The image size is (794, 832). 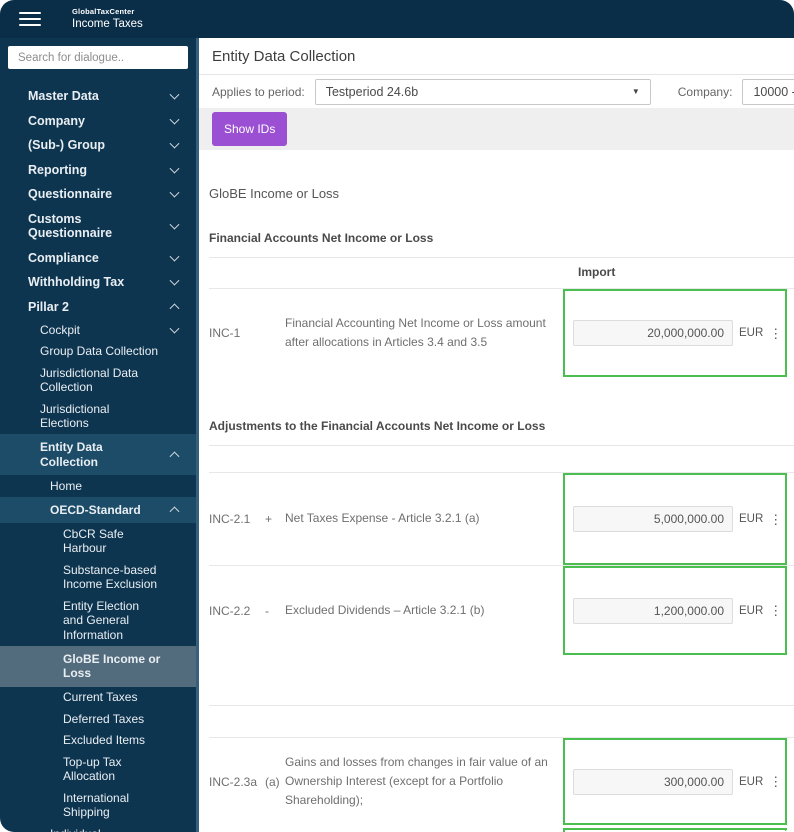 What do you see at coordinates (63, 96) in the screenshot?
I see `sidebar-item-label: Master Data` at bounding box center [63, 96].